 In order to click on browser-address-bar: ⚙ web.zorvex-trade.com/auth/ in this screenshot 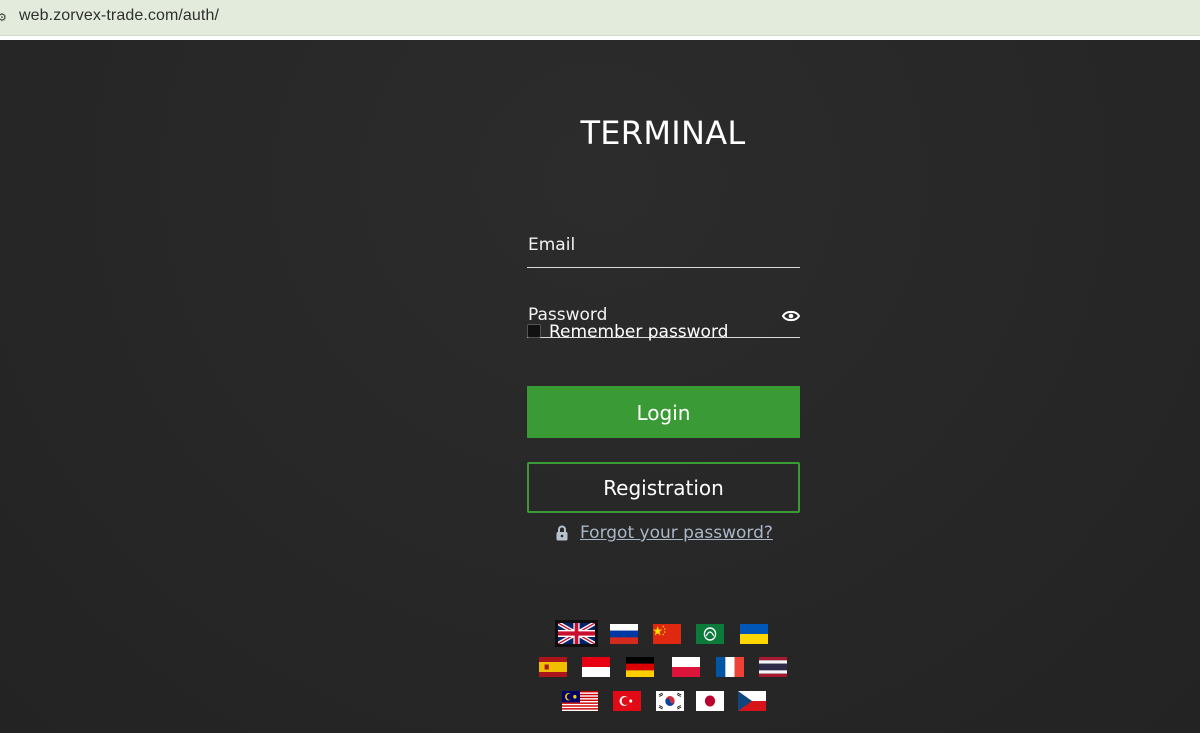, I will do `click(600, 18)`.